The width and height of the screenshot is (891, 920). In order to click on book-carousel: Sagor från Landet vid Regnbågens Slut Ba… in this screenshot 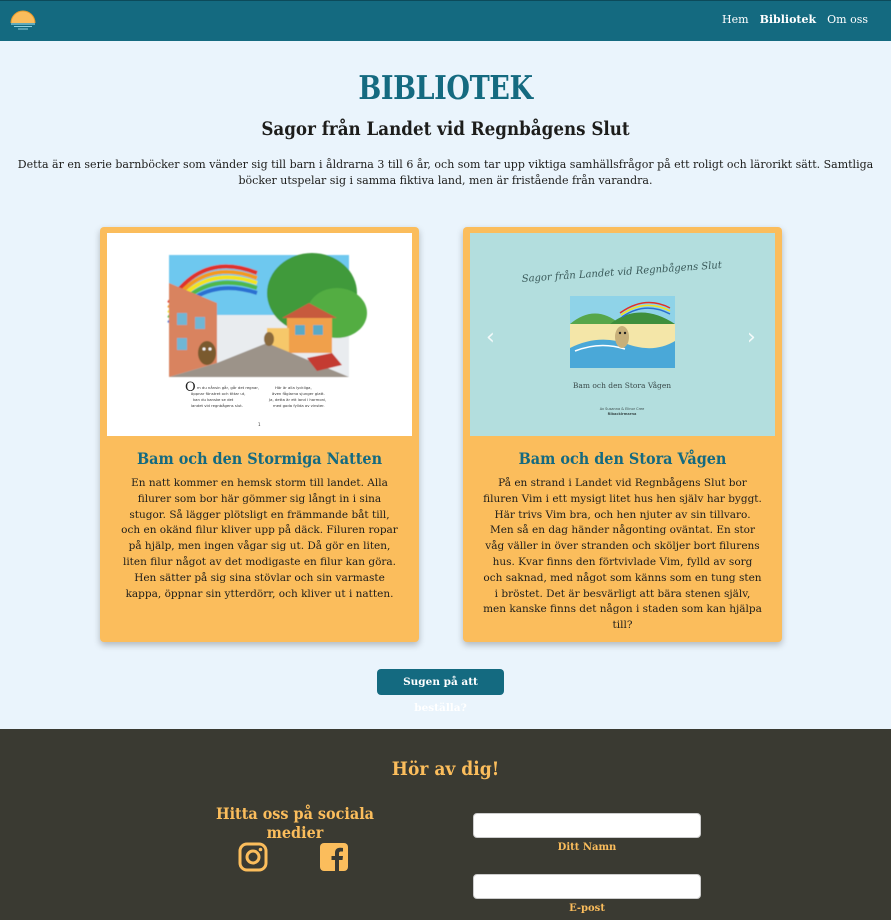, I will do `click(622, 334)`.